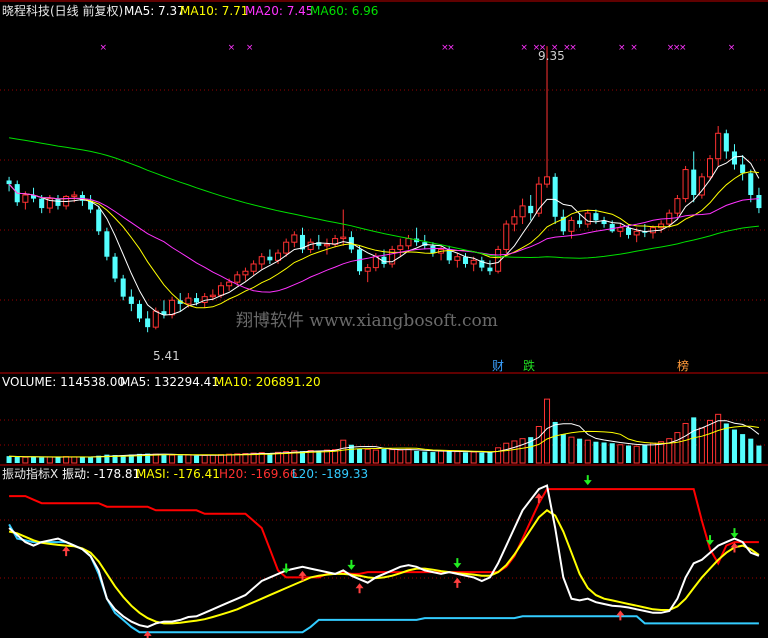  Describe the element at coordinates (344, 11) in the screenshot. I see `ma60-label: MA60: 6.96` at that location.